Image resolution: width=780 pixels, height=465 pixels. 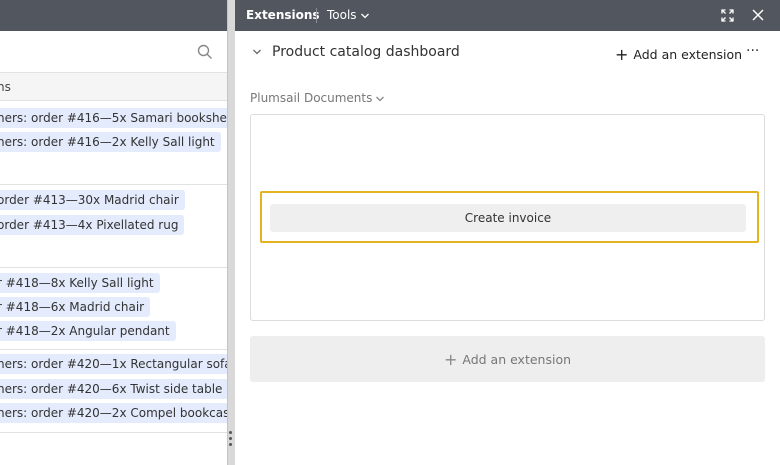 I want to click on create-invoice-button: Create invoice, so click(x=508, y=218).